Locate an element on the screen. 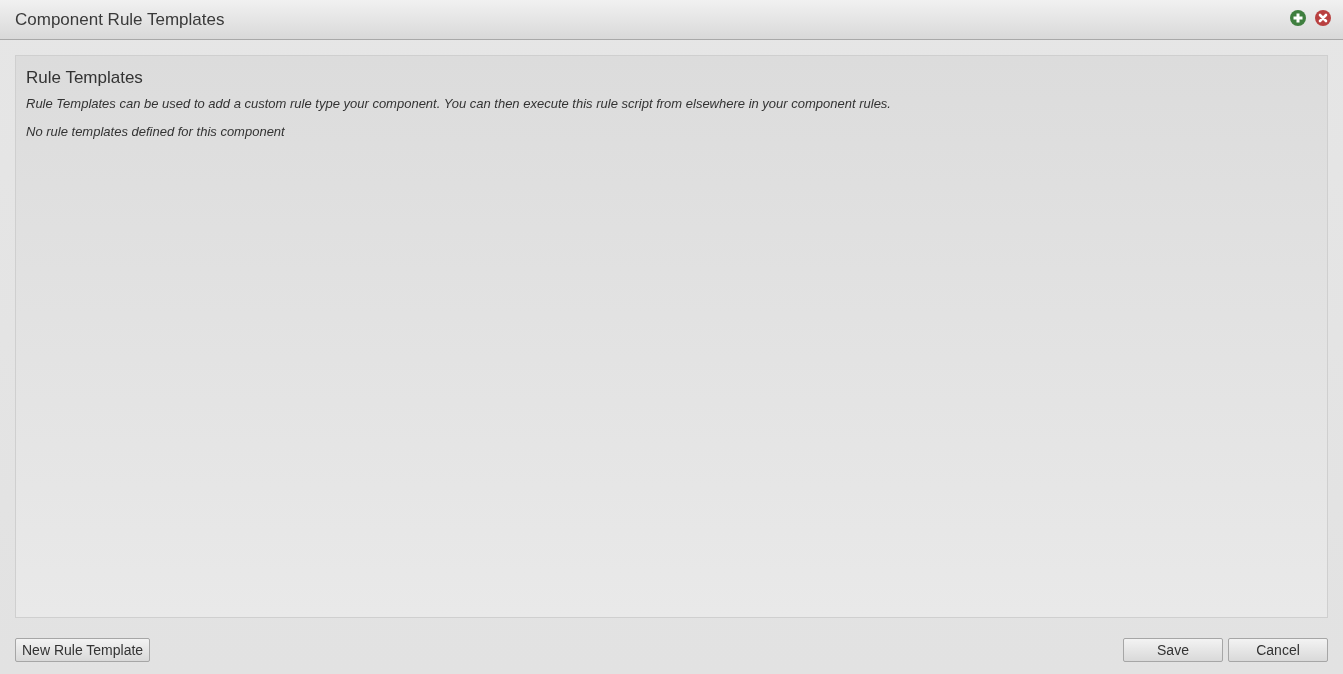 Image resolution: width=1343 pixels, height=674 pixels. new-rule-template-button: New Rule Template is located at coordinates (83, 650).